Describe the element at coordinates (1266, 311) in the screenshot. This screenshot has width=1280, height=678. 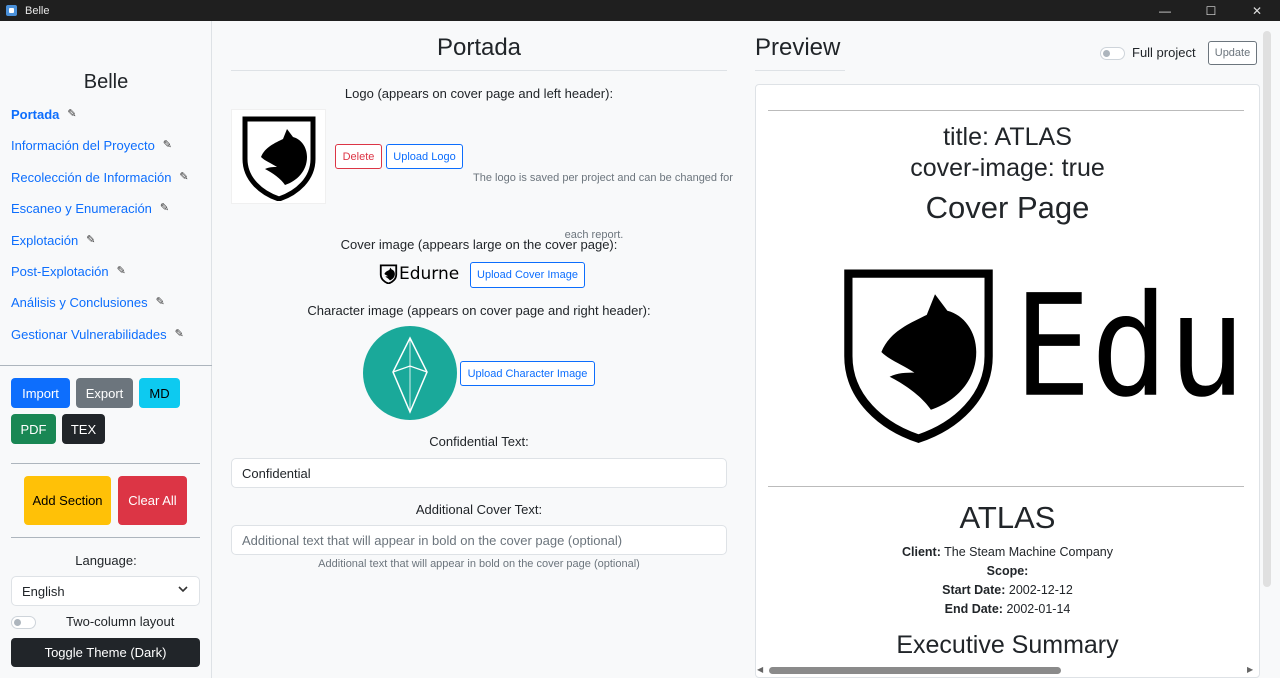
I see `vertical-scrollbar` at that location.